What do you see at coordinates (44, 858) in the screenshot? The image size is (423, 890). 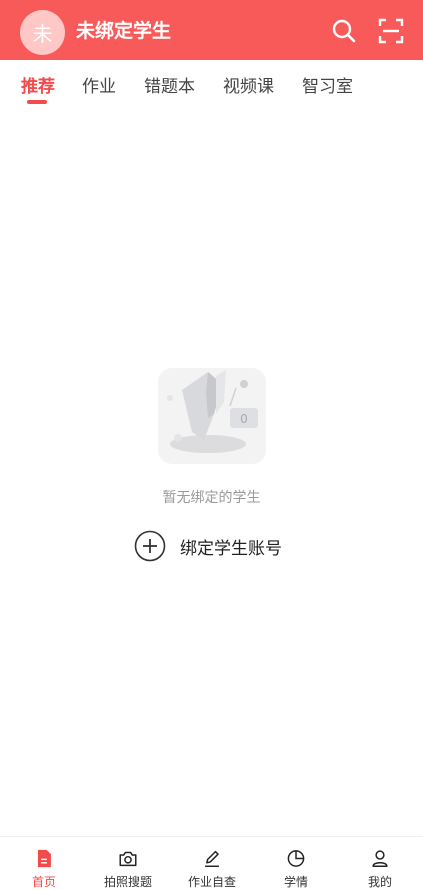 I see `document-icon` at bounding box center [44, 858].